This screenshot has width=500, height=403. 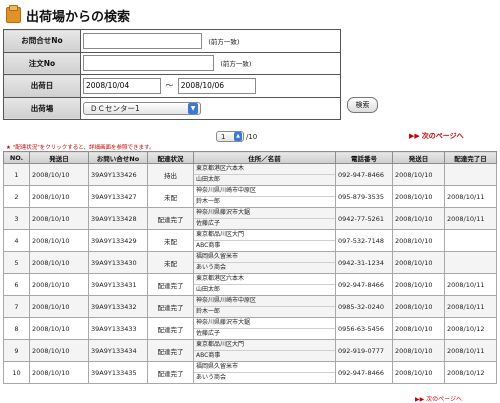 What do you see at coordinates (442, 136) in the screenshot?
I see `next-page-label: 次のページへ` at bounding box center [442, 136].